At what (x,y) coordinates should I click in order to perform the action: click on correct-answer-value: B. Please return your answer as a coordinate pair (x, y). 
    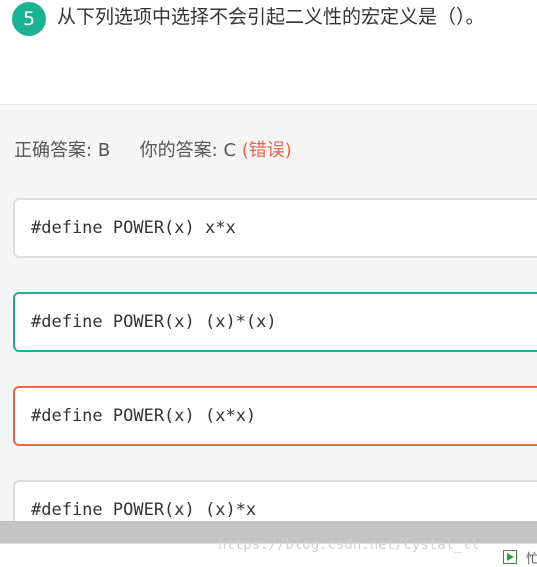
    Looking at the image, I should click on (104, 150).